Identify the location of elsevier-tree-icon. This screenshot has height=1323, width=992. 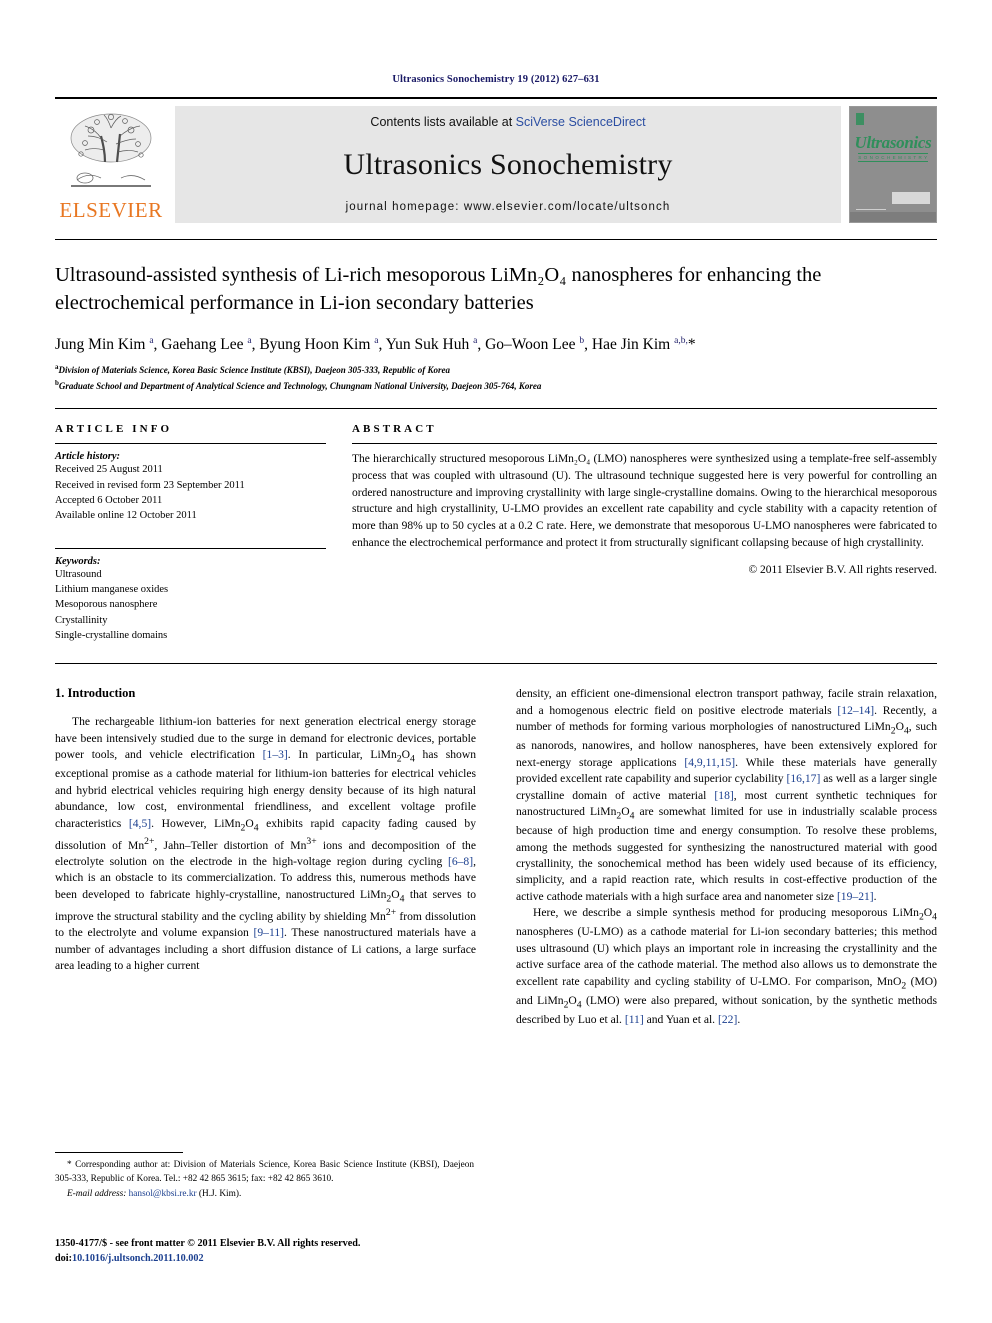
(111, 150).